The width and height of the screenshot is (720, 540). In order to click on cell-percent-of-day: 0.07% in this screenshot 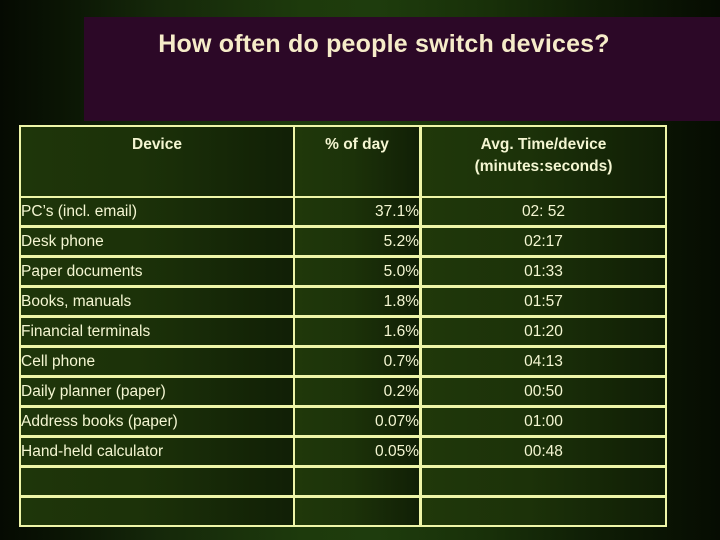, I will do `click(357, 422)`.